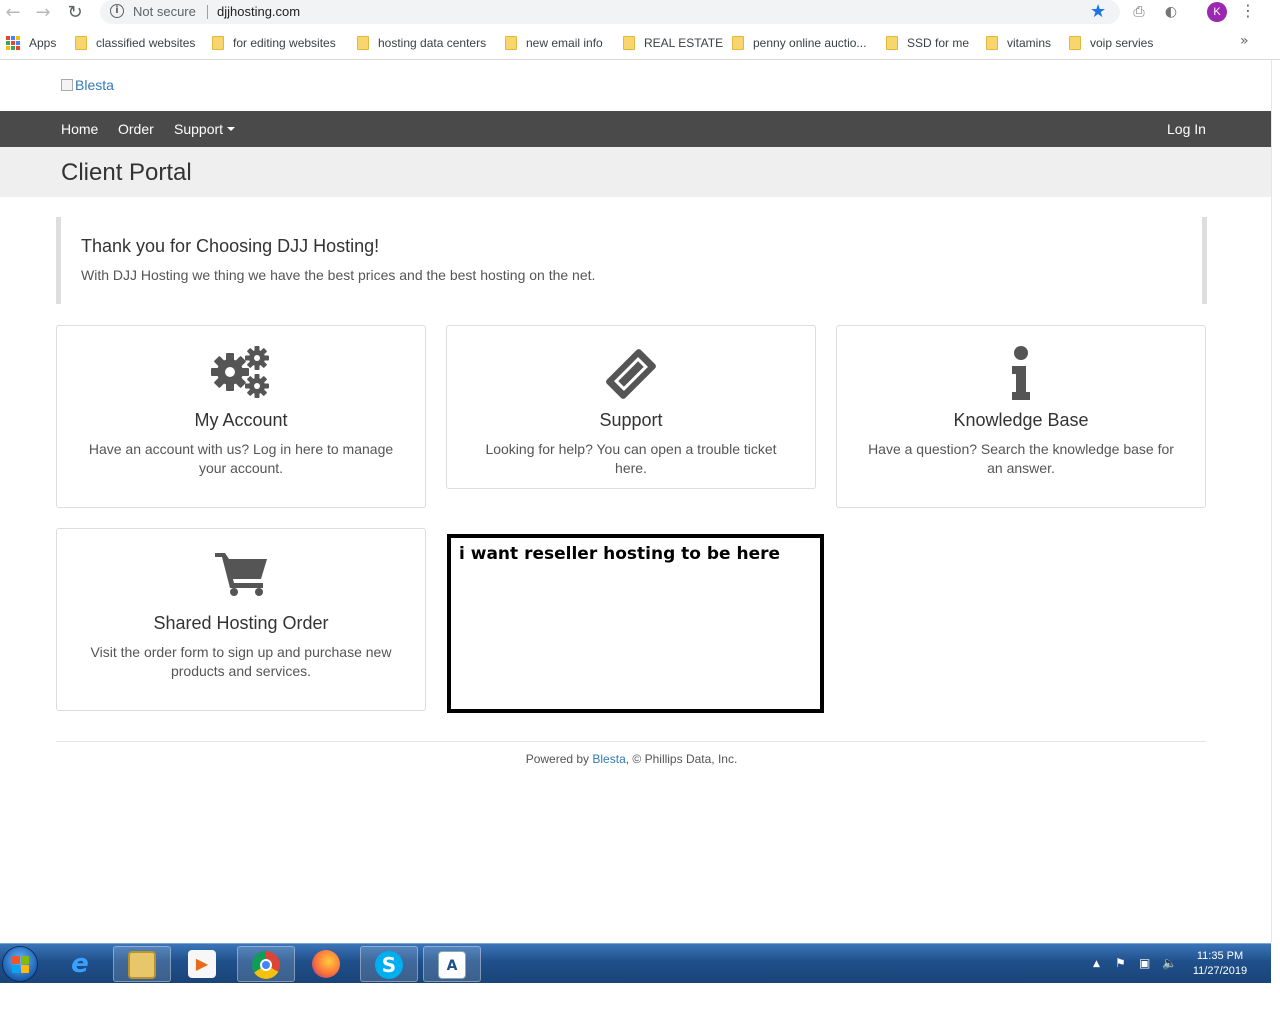  I want to click on nav-home: Home, so click(79, 129).